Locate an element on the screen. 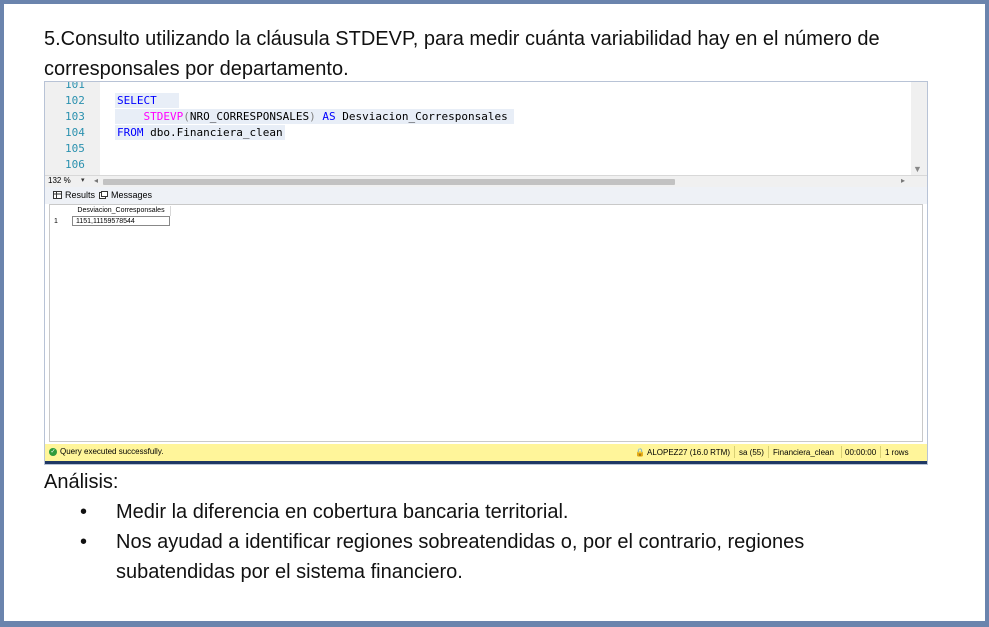 This screenshot has height=627, width=989. line-number: 101 is located at coordinates (75, 86).